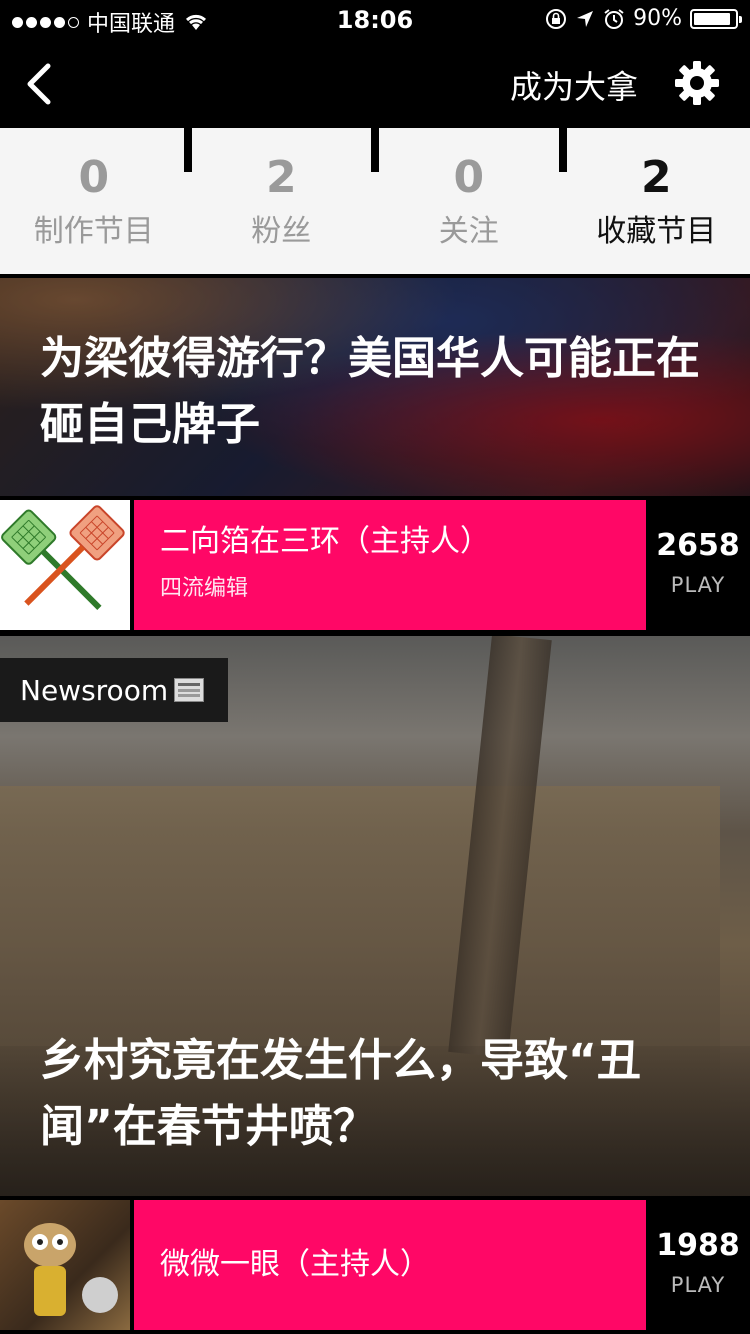 This screenshot has width=750, height=1334. I want to click on stat-label: 关注, so click(468, 231).